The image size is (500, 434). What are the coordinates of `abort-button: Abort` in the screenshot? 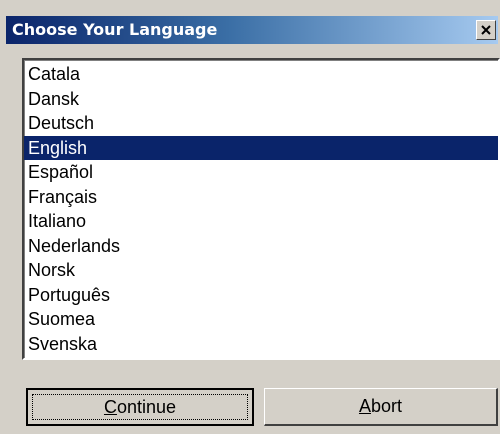 It's located at (381, 407).